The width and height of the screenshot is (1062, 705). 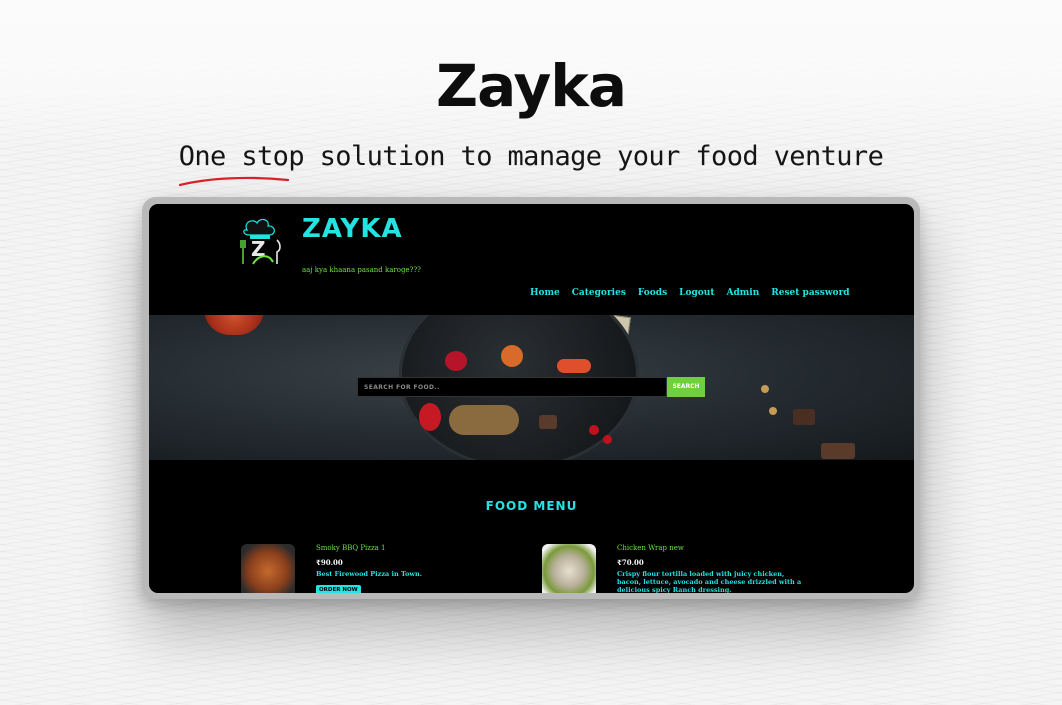 What do you see at coordinates (743, 293) in the screenshot?
I see `nav-admin: Admin` at bounding box center [743, 293].